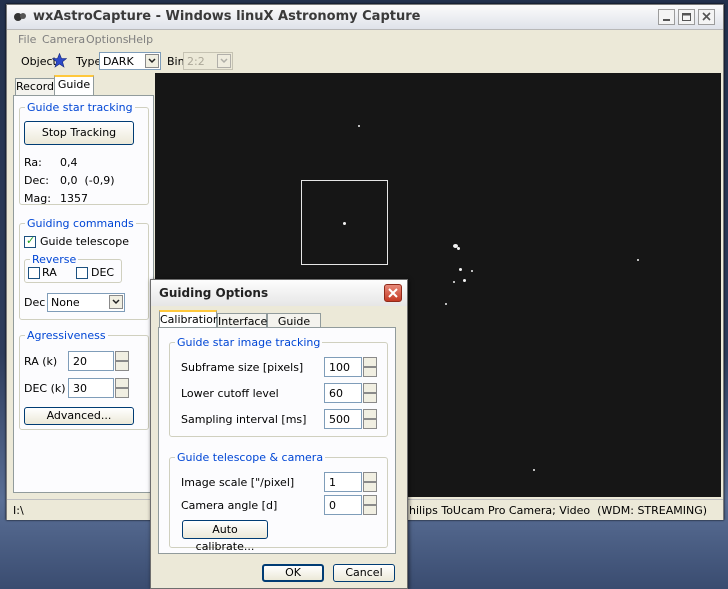 The width and height of the screenshot is (728, 589). What do you see at coordinates (36, 180) in the screenshot?
I see `dec-label: Dec:` at bounding box center [36, 180].